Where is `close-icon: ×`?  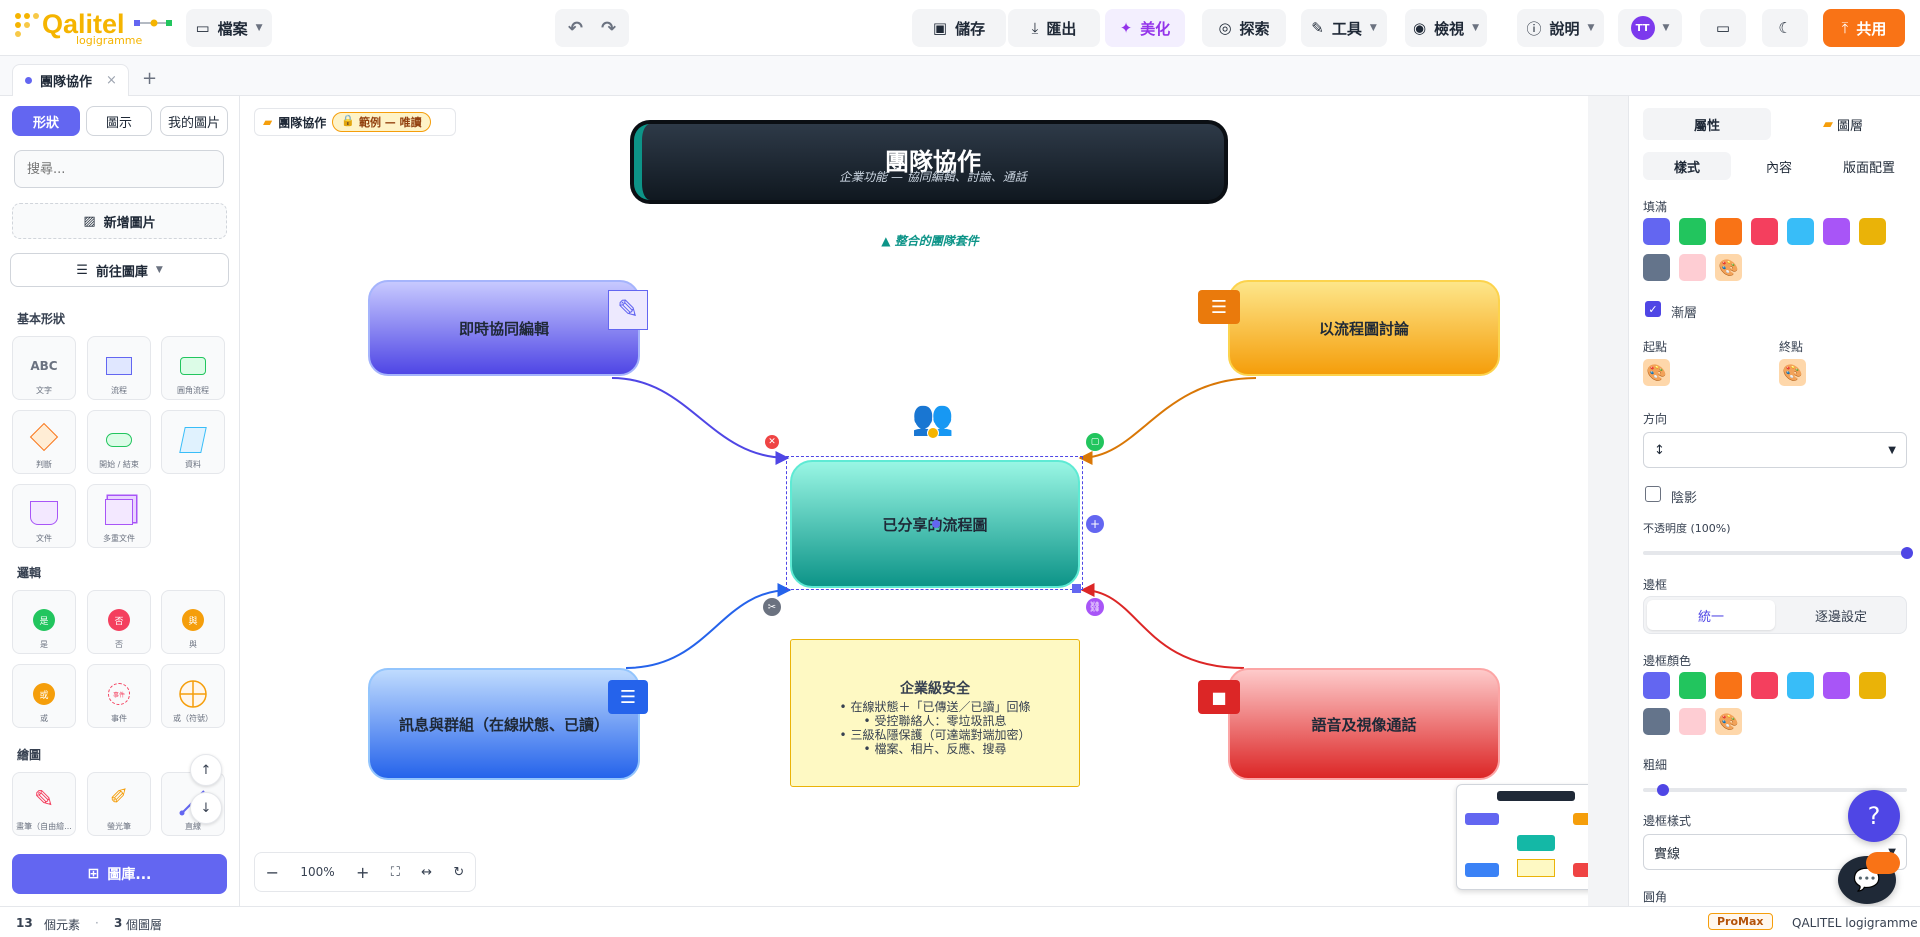 close-icon: × is located at coordinates (111, 80).